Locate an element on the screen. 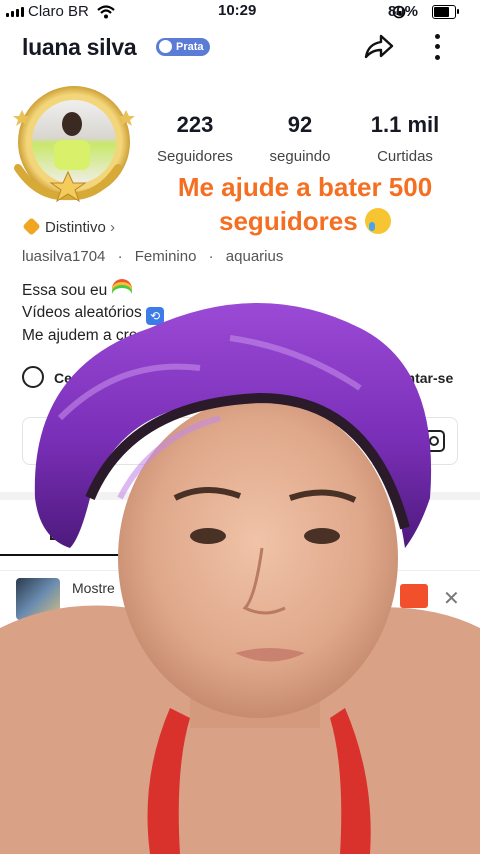 This screenshot has height=854, width=480. gender: Feminino is located at coordinates (165, 256).